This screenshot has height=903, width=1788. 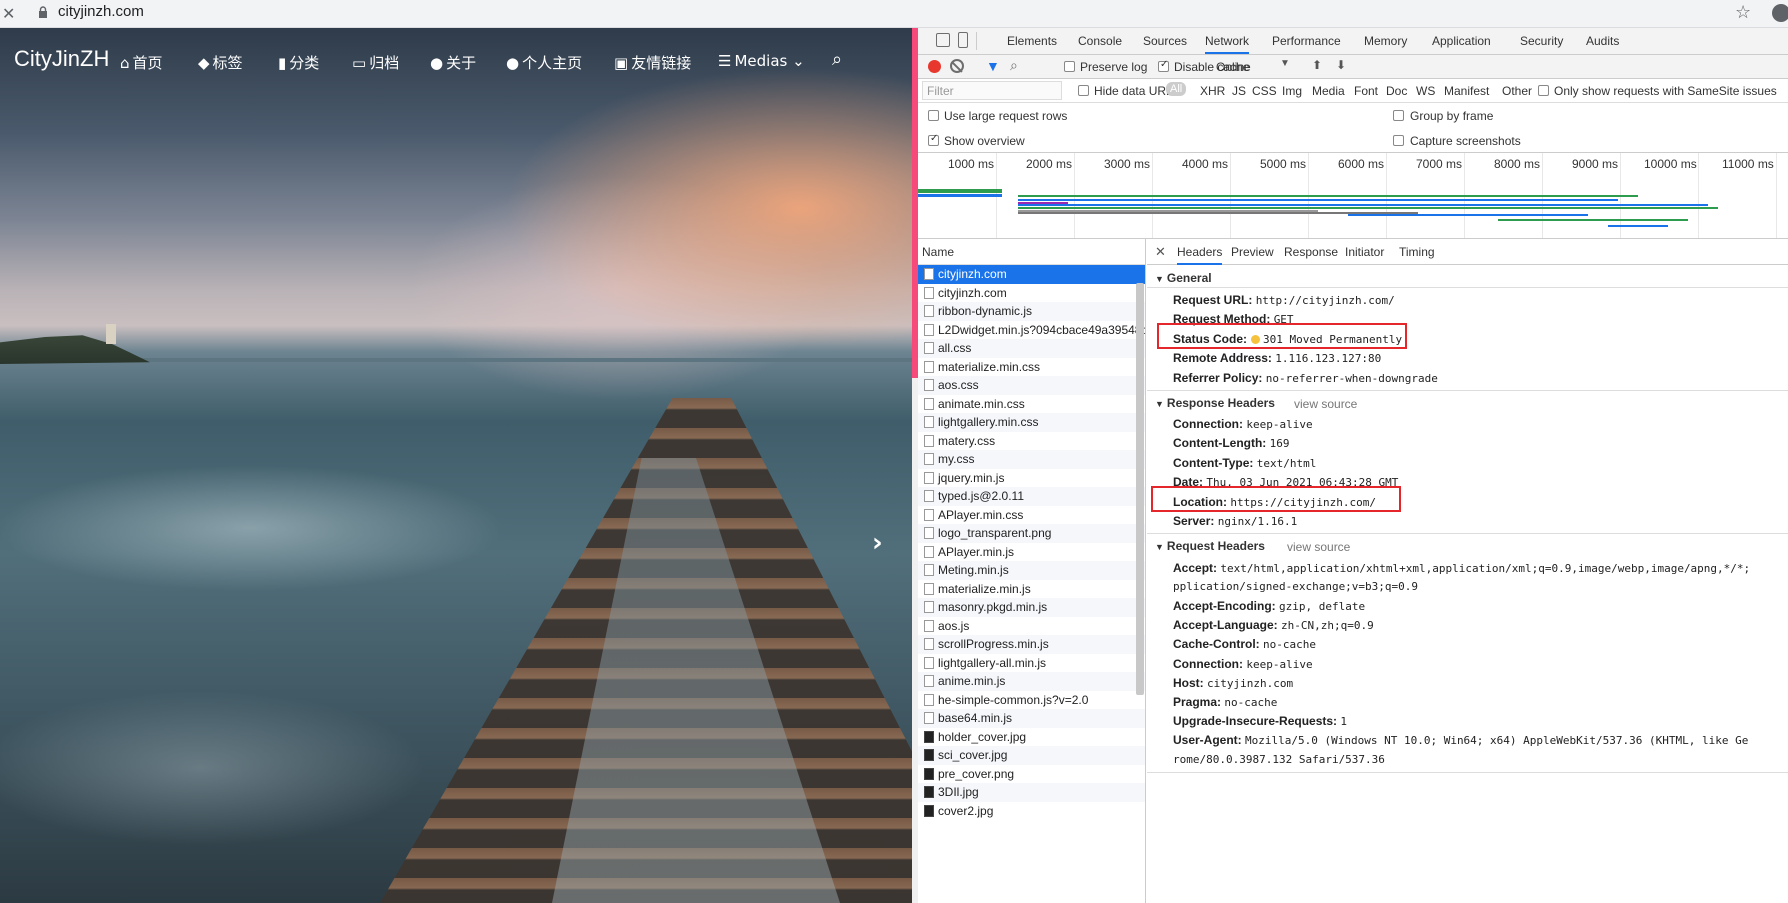 What do you see at coordinates (1031, 644) in the screenshot?
I see `request-row: scrollProgress.min.js` at bounding box center [1031, 644].